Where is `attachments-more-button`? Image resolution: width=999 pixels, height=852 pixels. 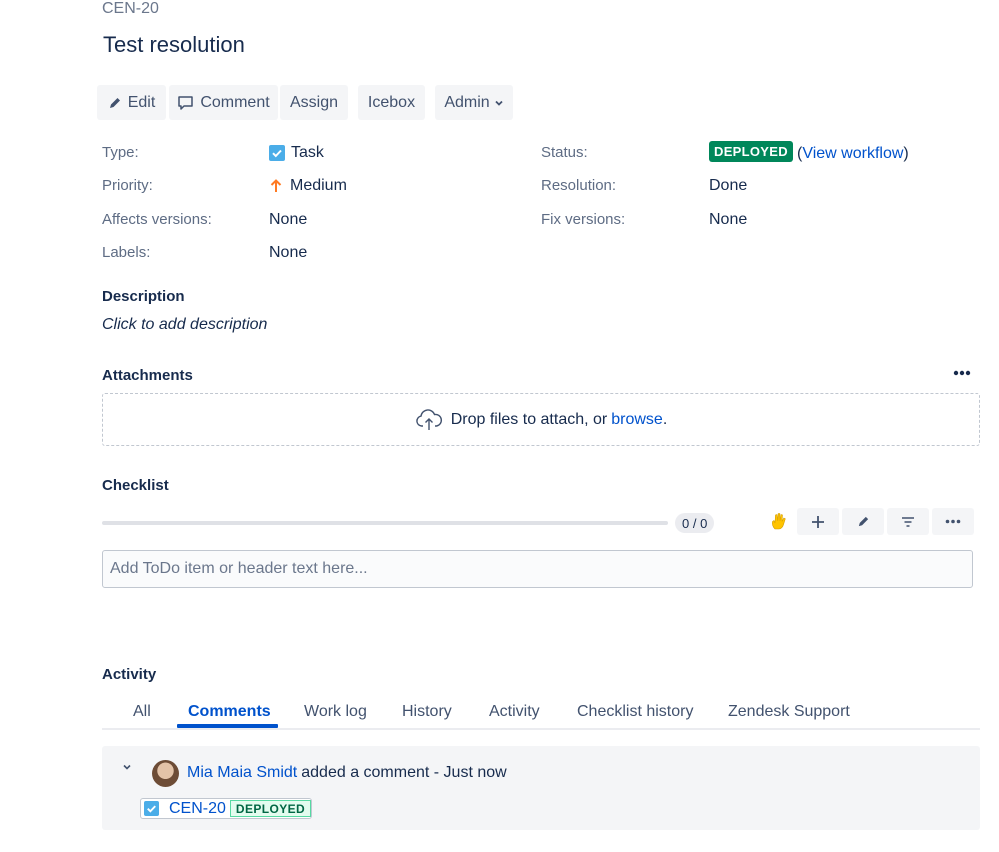 attachments-more-button is located at coordinates (962, 373).